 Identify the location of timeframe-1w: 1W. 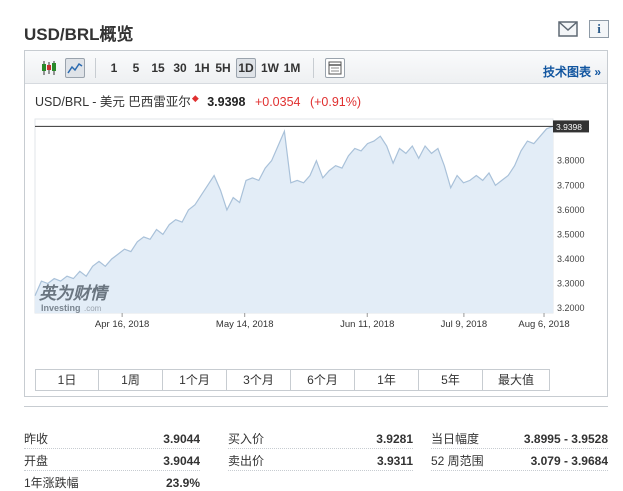
(270, 68).